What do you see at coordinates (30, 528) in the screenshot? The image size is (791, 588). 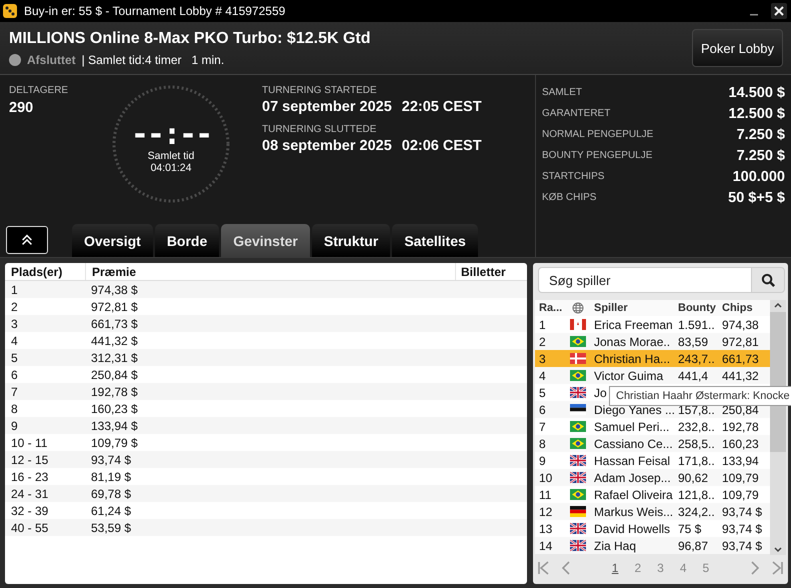 I see `table-cell-text: 40 - 55` at bounding box center [30, 528].